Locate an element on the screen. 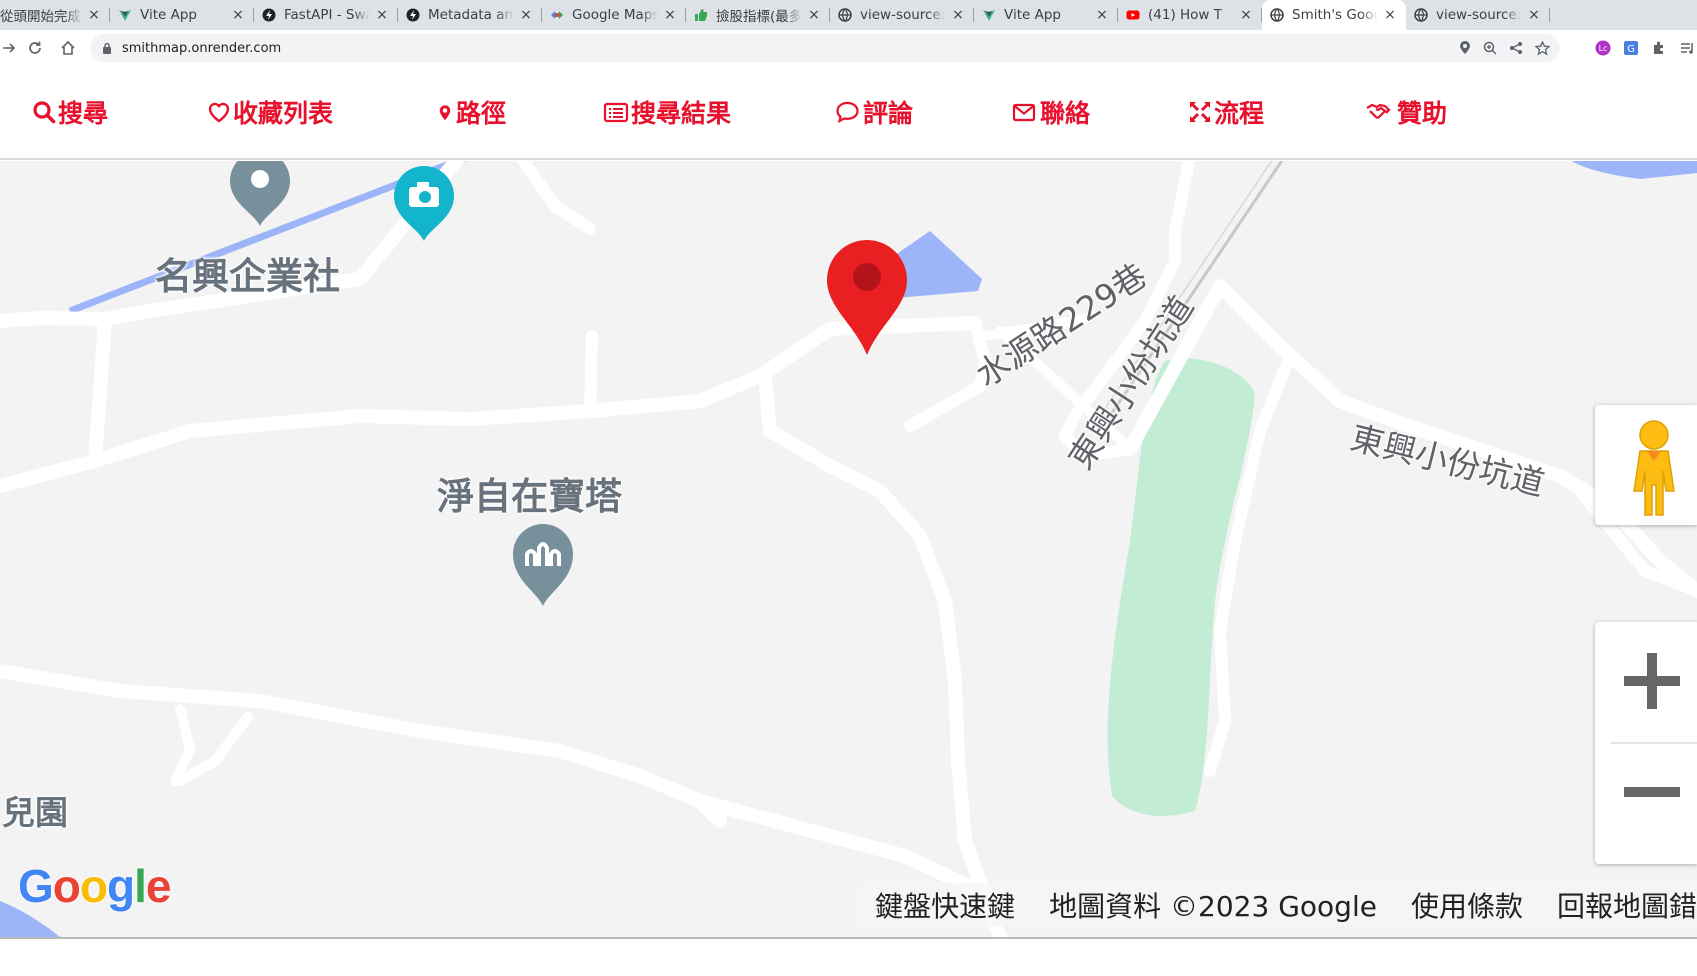 This screenshot has height=976, width=1697. nav-label: 收藏列表 is located at coordinates (283, 113).